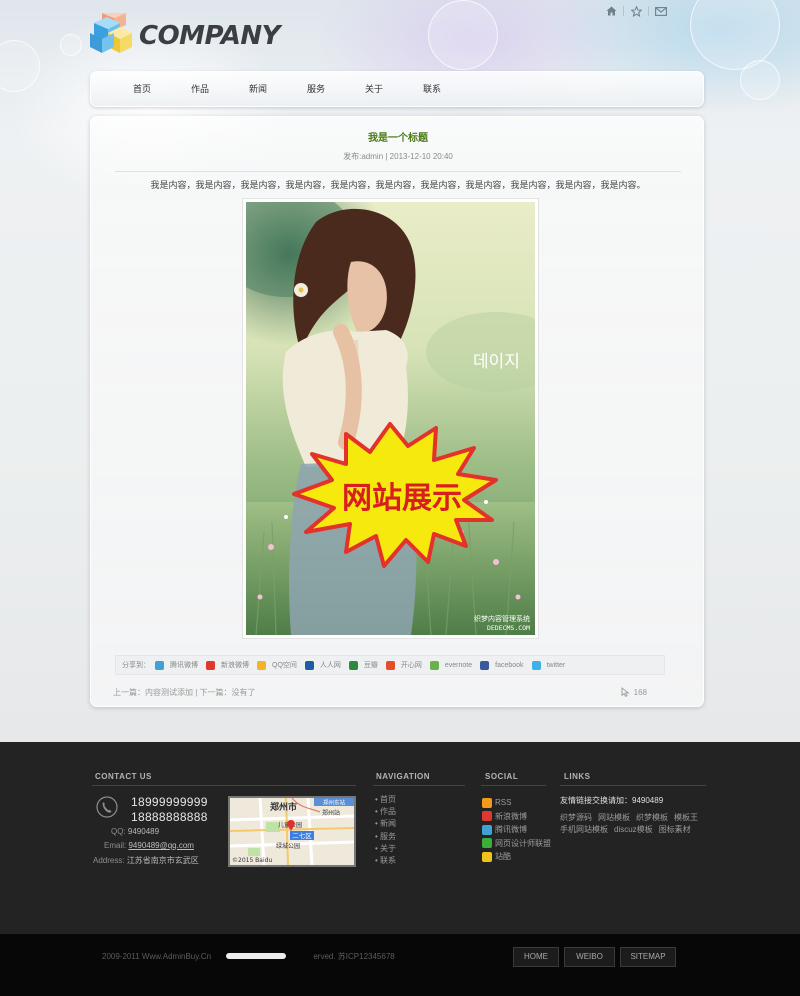 The image size is (800, 996). What do you see at coordinates (385, 824) in the screenshot?
I see `footer-nav-item: • 新闻` at bounding box center [385, 824].